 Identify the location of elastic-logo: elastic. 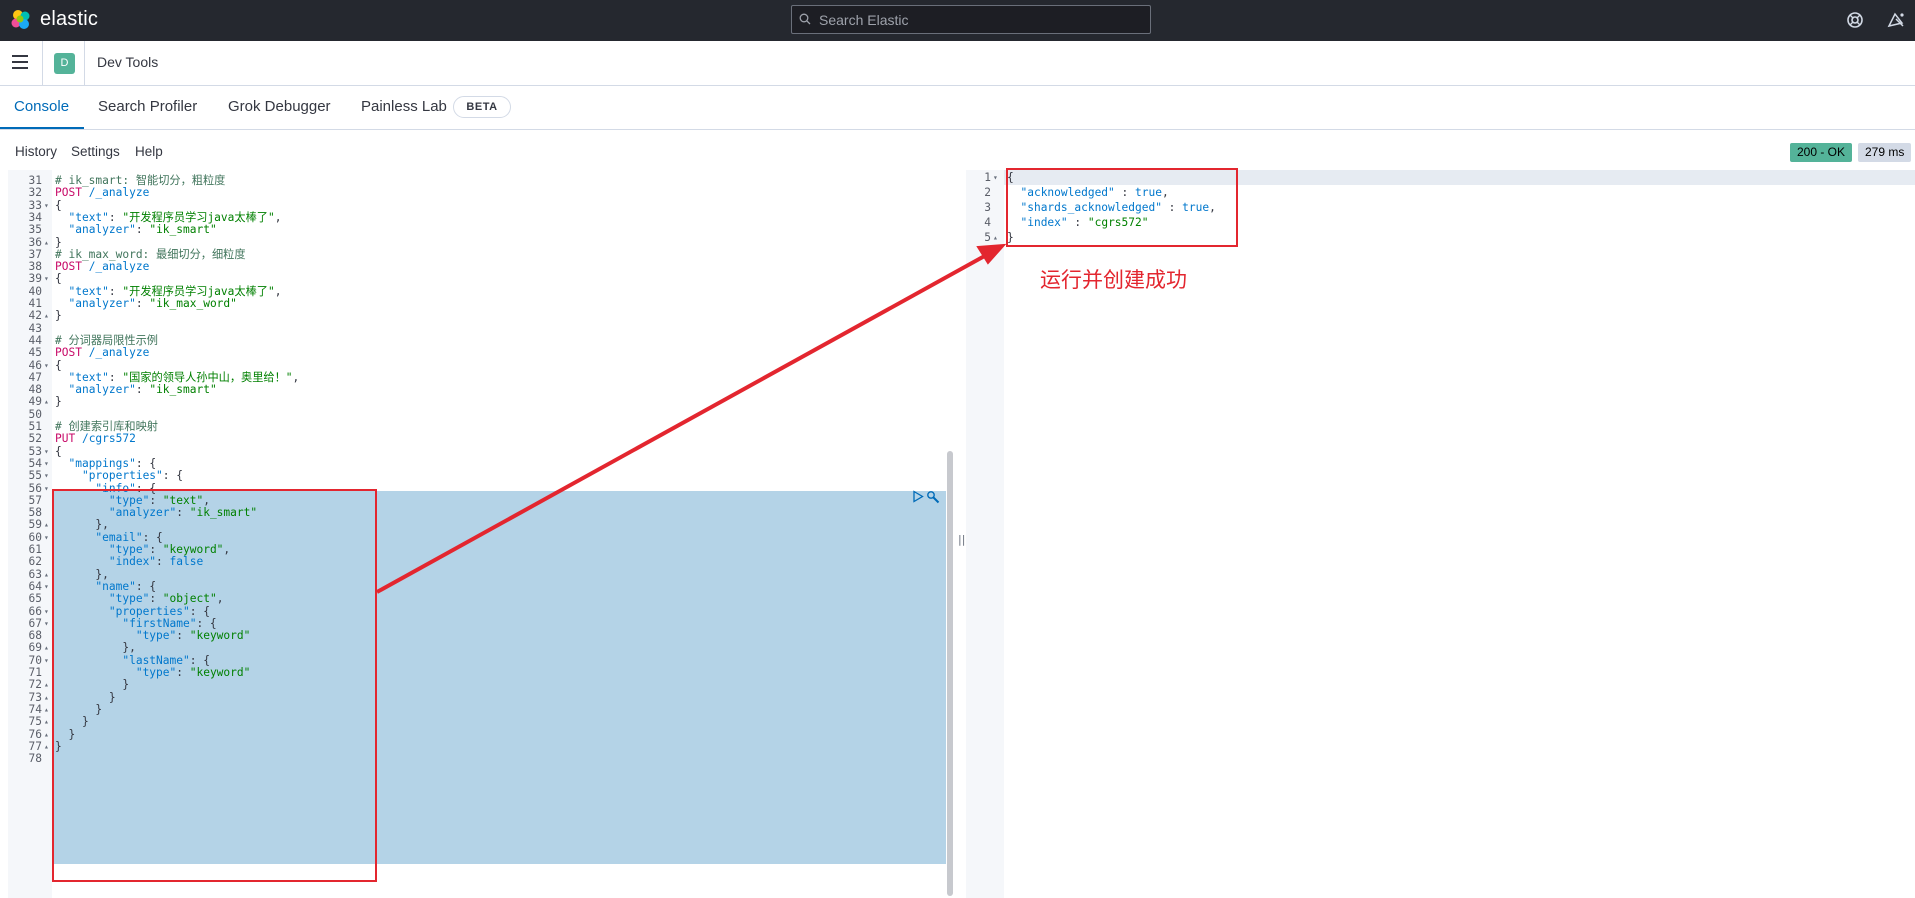
(54, 19).